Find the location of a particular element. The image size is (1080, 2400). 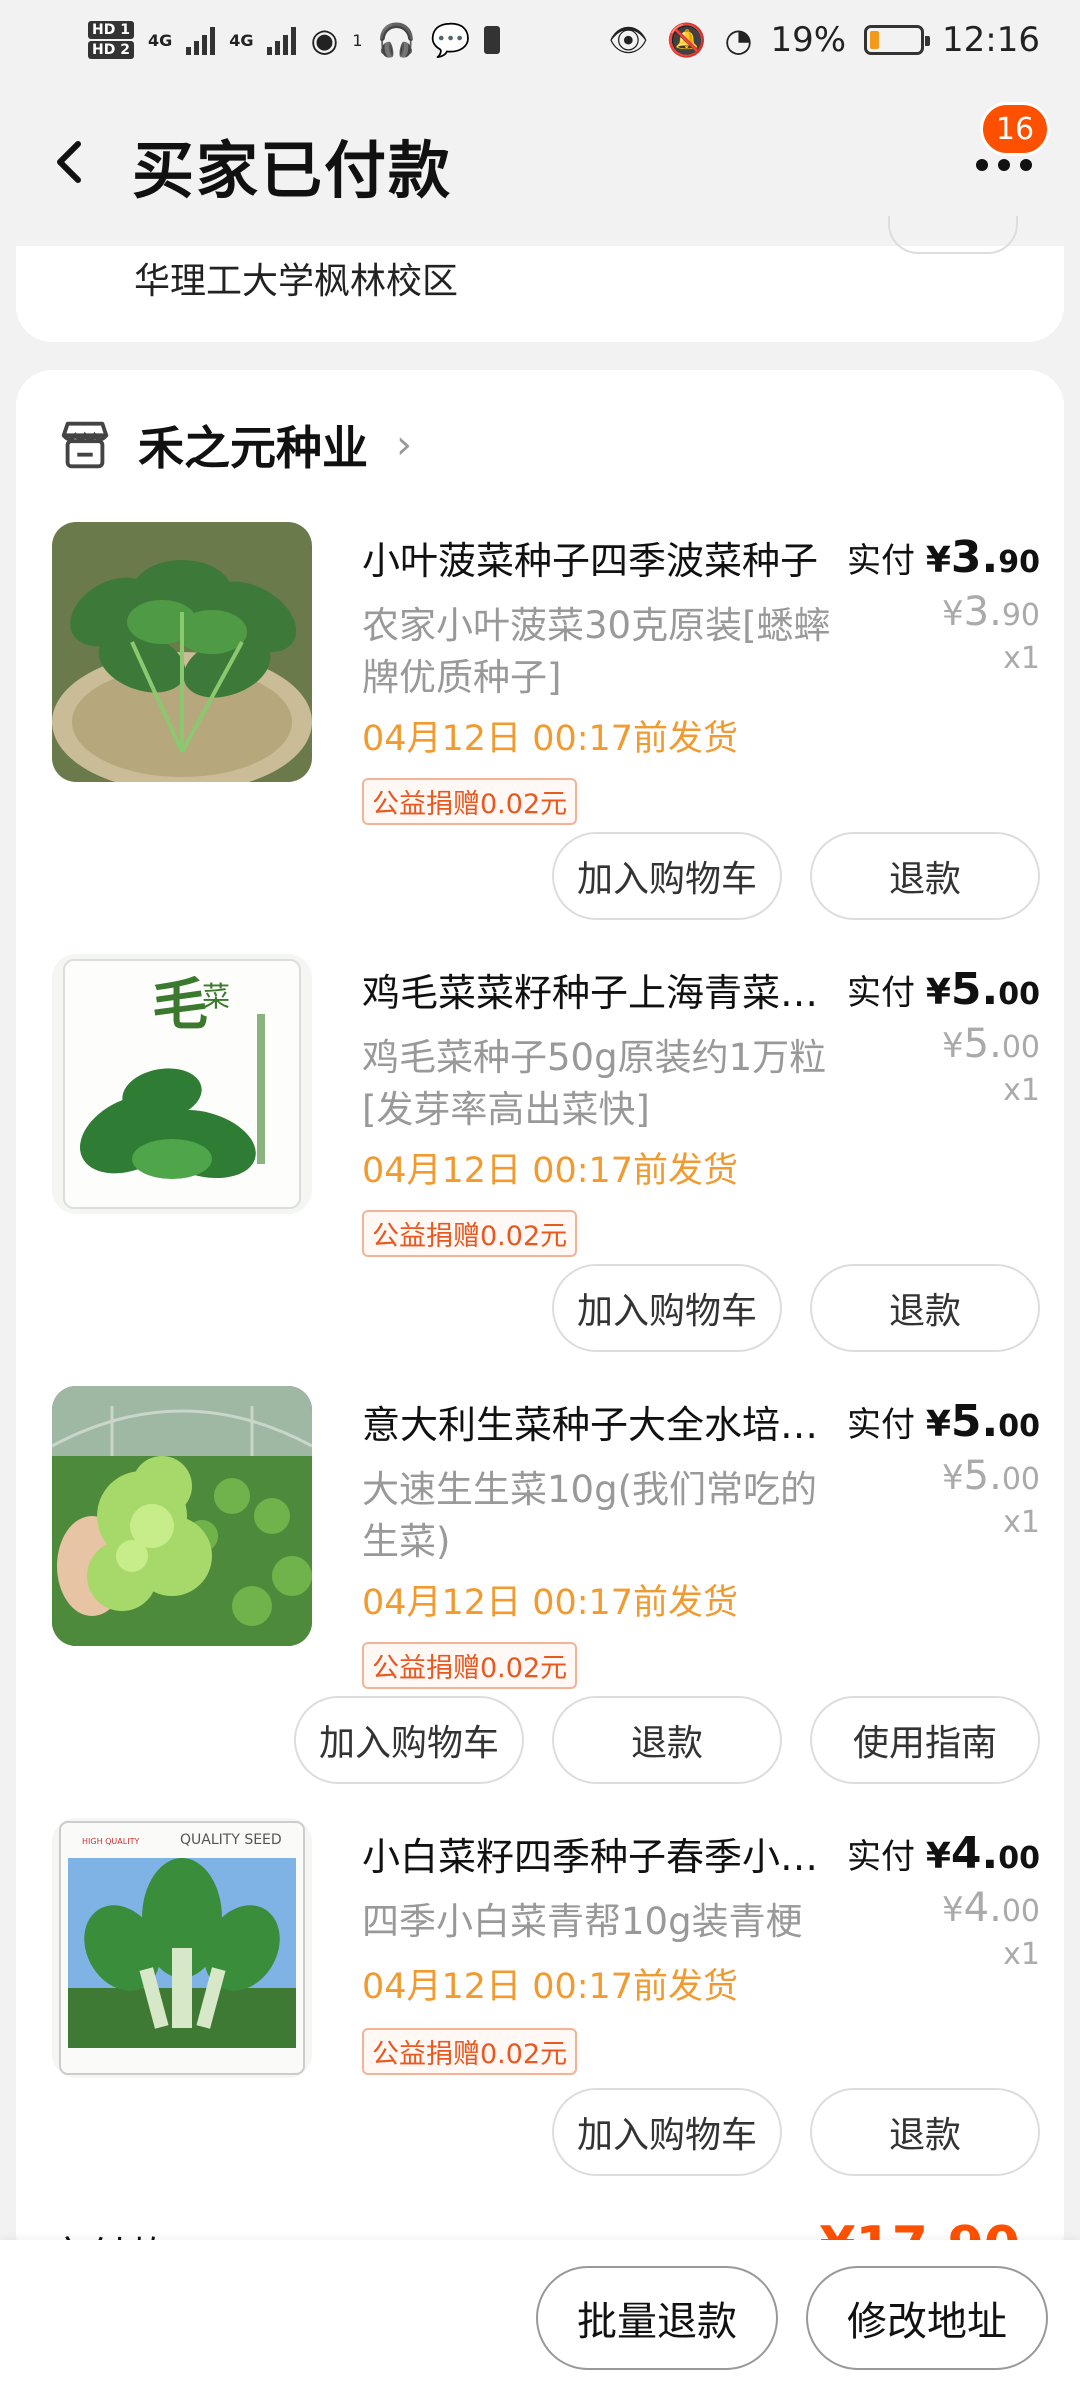

shop-name: 禾之元种业 is located at coordinates (253, 448).